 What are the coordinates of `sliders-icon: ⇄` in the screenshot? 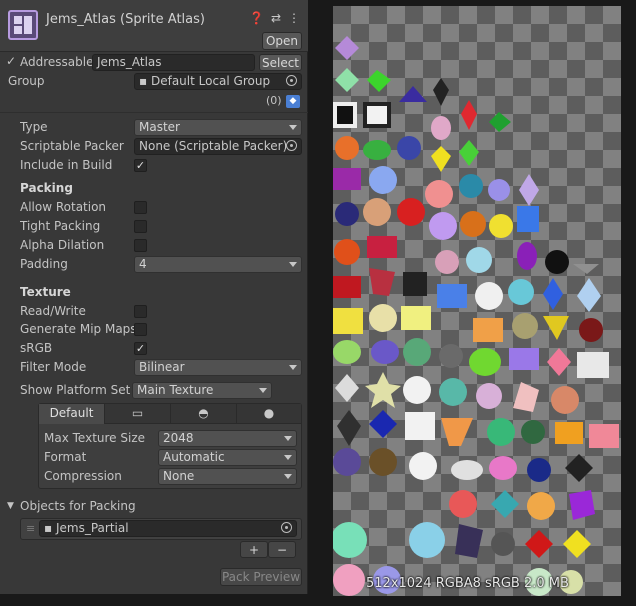 It's located at (276, 18).